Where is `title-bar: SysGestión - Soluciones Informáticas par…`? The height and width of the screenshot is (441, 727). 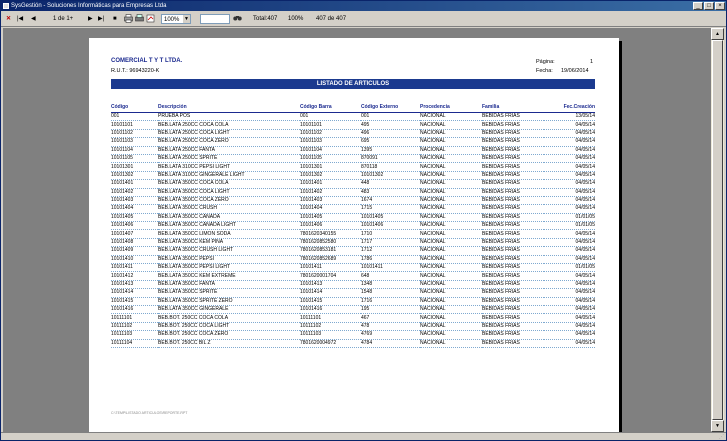 title-bar: SysGestión - Soluciones Informáticas par… is located at coordinates (363, 6).